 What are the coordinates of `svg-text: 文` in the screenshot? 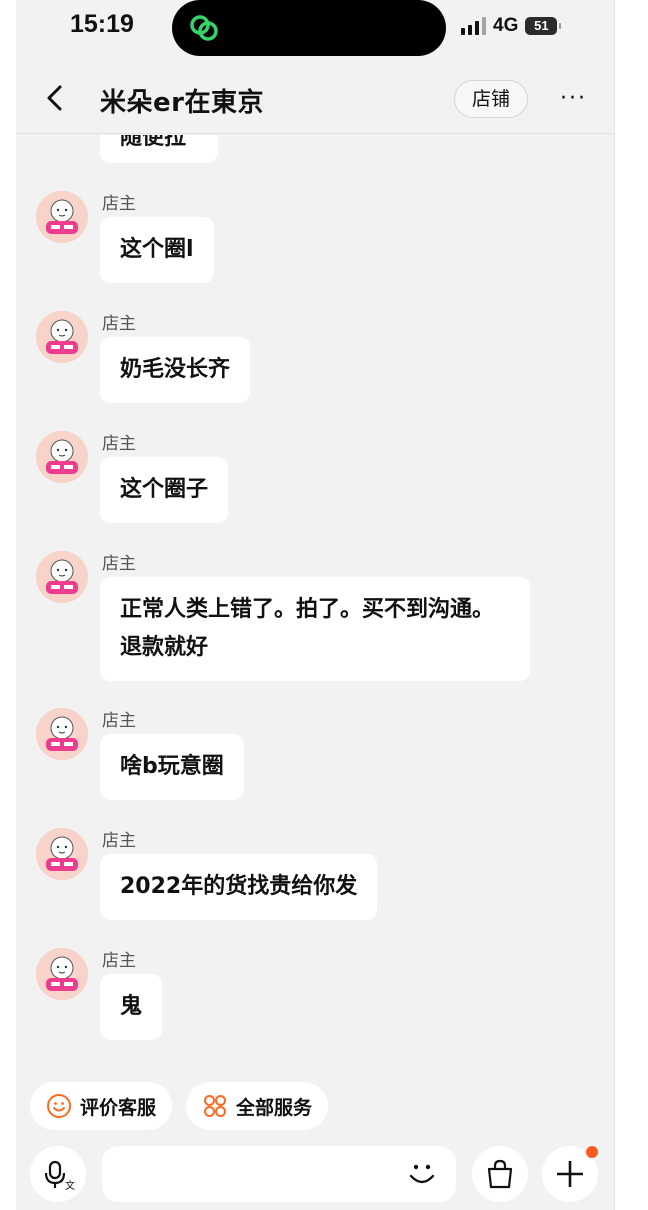 It's located at (70, 1185).